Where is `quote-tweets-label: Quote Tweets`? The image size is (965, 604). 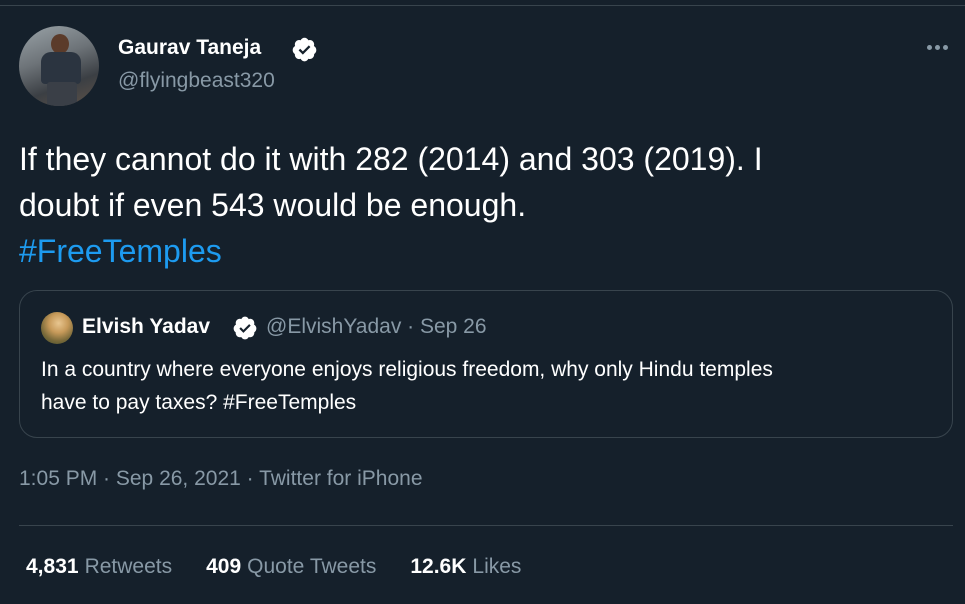
quote-tweets-label: Quote Tweets is located at coordinates (312, 566).